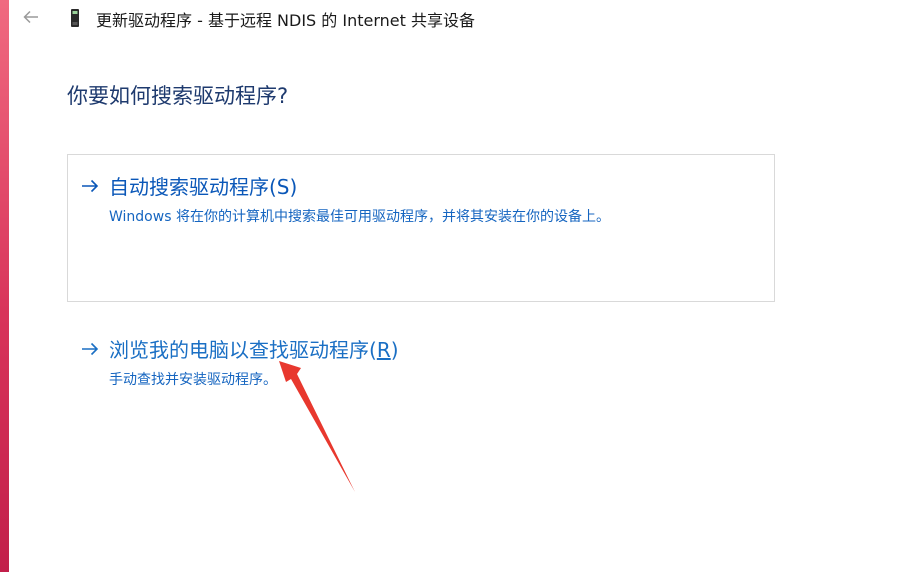  What do you see at coordinates (203, 185) in the screenshot?
I see `auto-search-title: 自动搜索驱动程序(S)` at bounding box center [203, 185].